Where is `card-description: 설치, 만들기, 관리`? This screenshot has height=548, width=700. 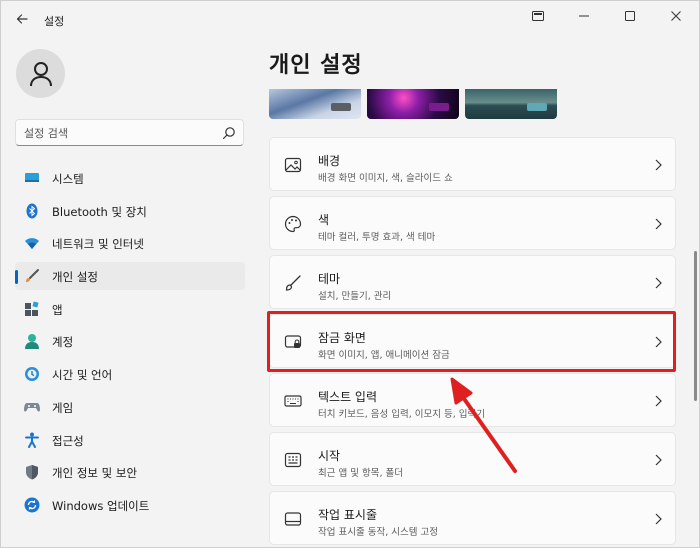
card-description: 설치, 만들기, 관리 is located at coordinates (355, 296).